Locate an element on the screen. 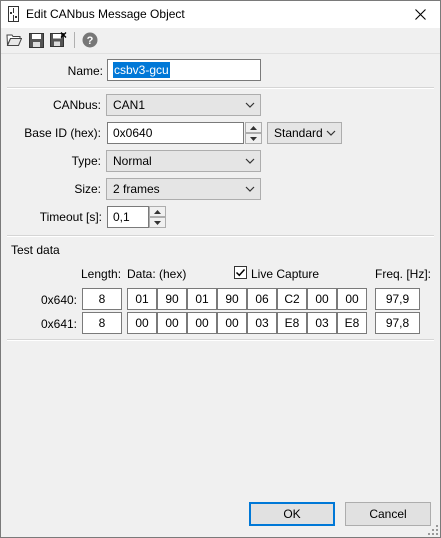 The width and height of the screenshot is (441, 538). id-type-select: Standard is located at coordinates (304, 133).